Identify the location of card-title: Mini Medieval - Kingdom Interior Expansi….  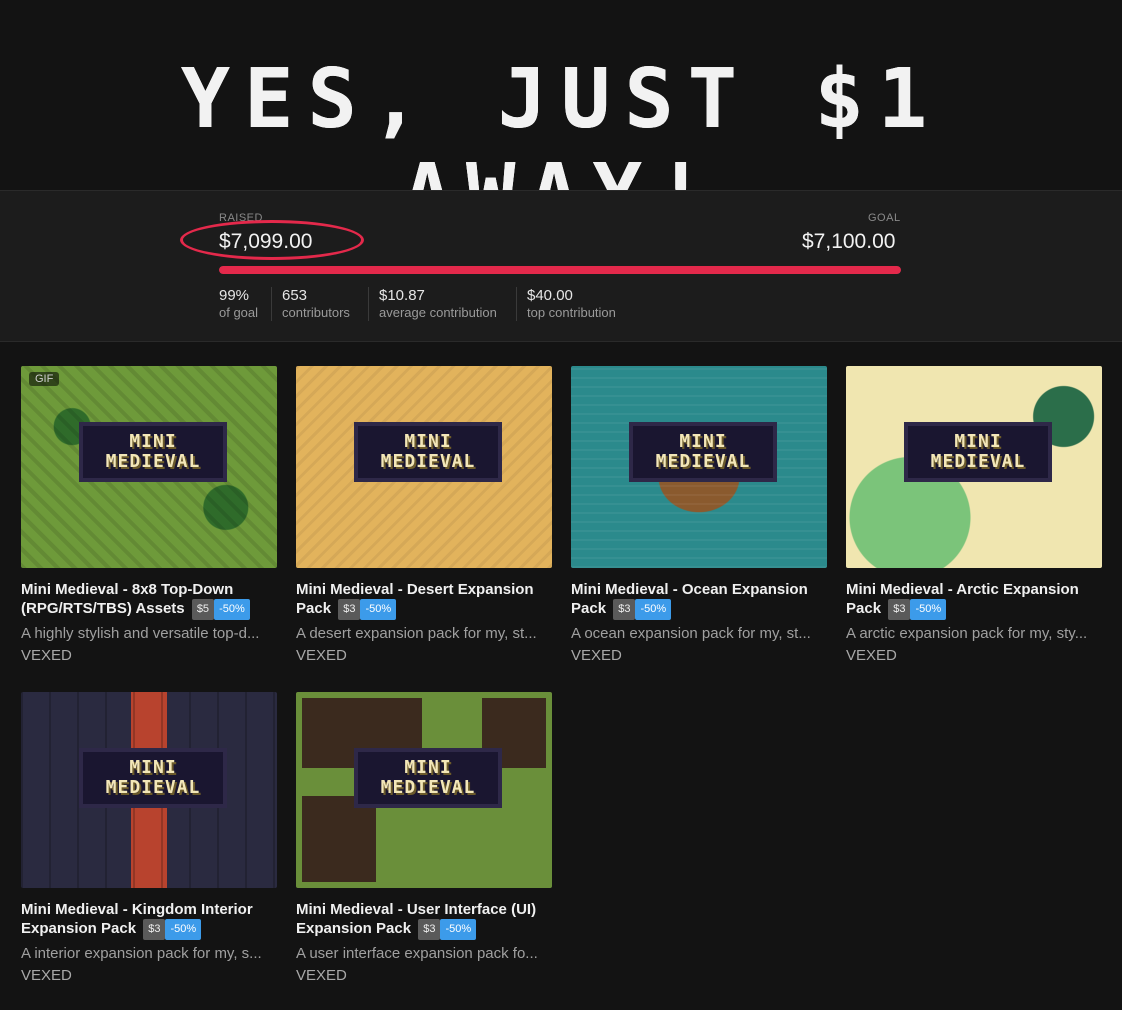
(137, 919).